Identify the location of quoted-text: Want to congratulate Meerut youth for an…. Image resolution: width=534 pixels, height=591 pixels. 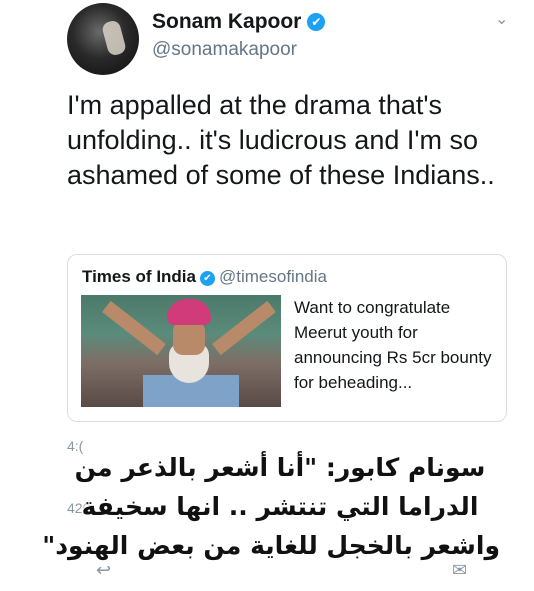
(393, 345).